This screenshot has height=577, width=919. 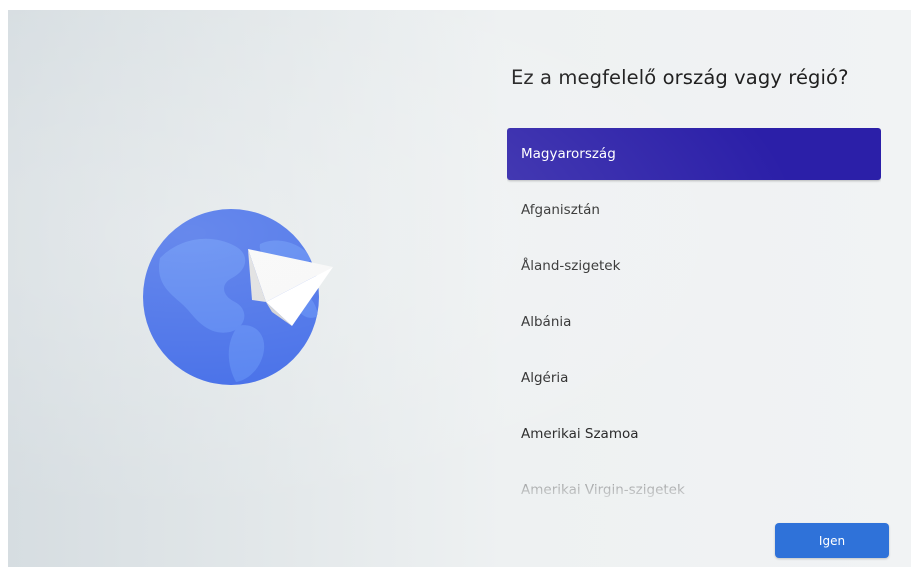 What do you see at coordinates (545, 378) in the screenshot?
I see `country-label: Algéria` at bounding box center [545, 378].